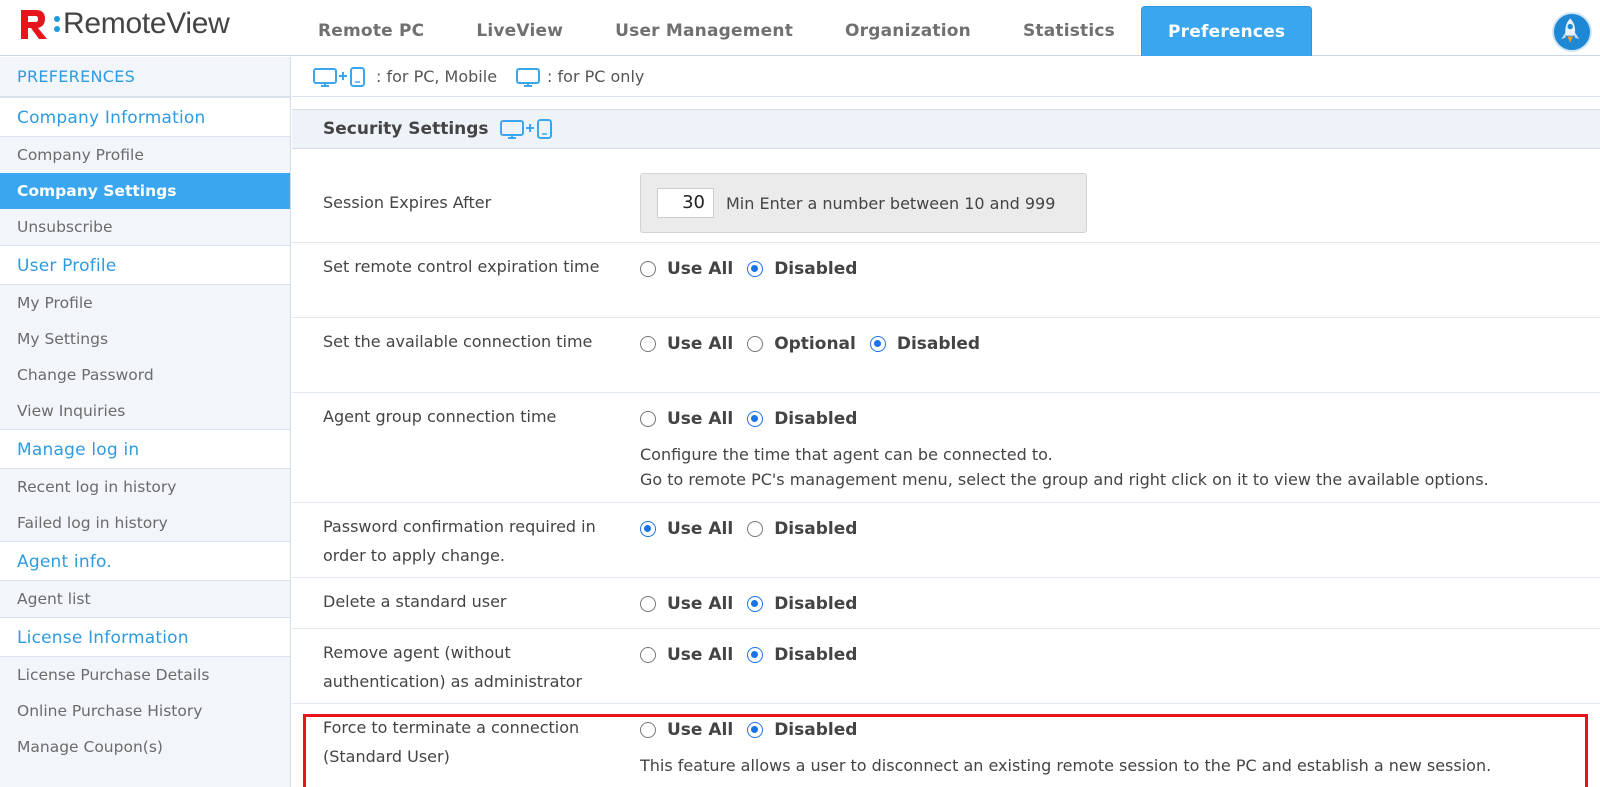  I want to click on sidebar-item-manage-coupons: Manage Coupon(s), so click(145, 747).